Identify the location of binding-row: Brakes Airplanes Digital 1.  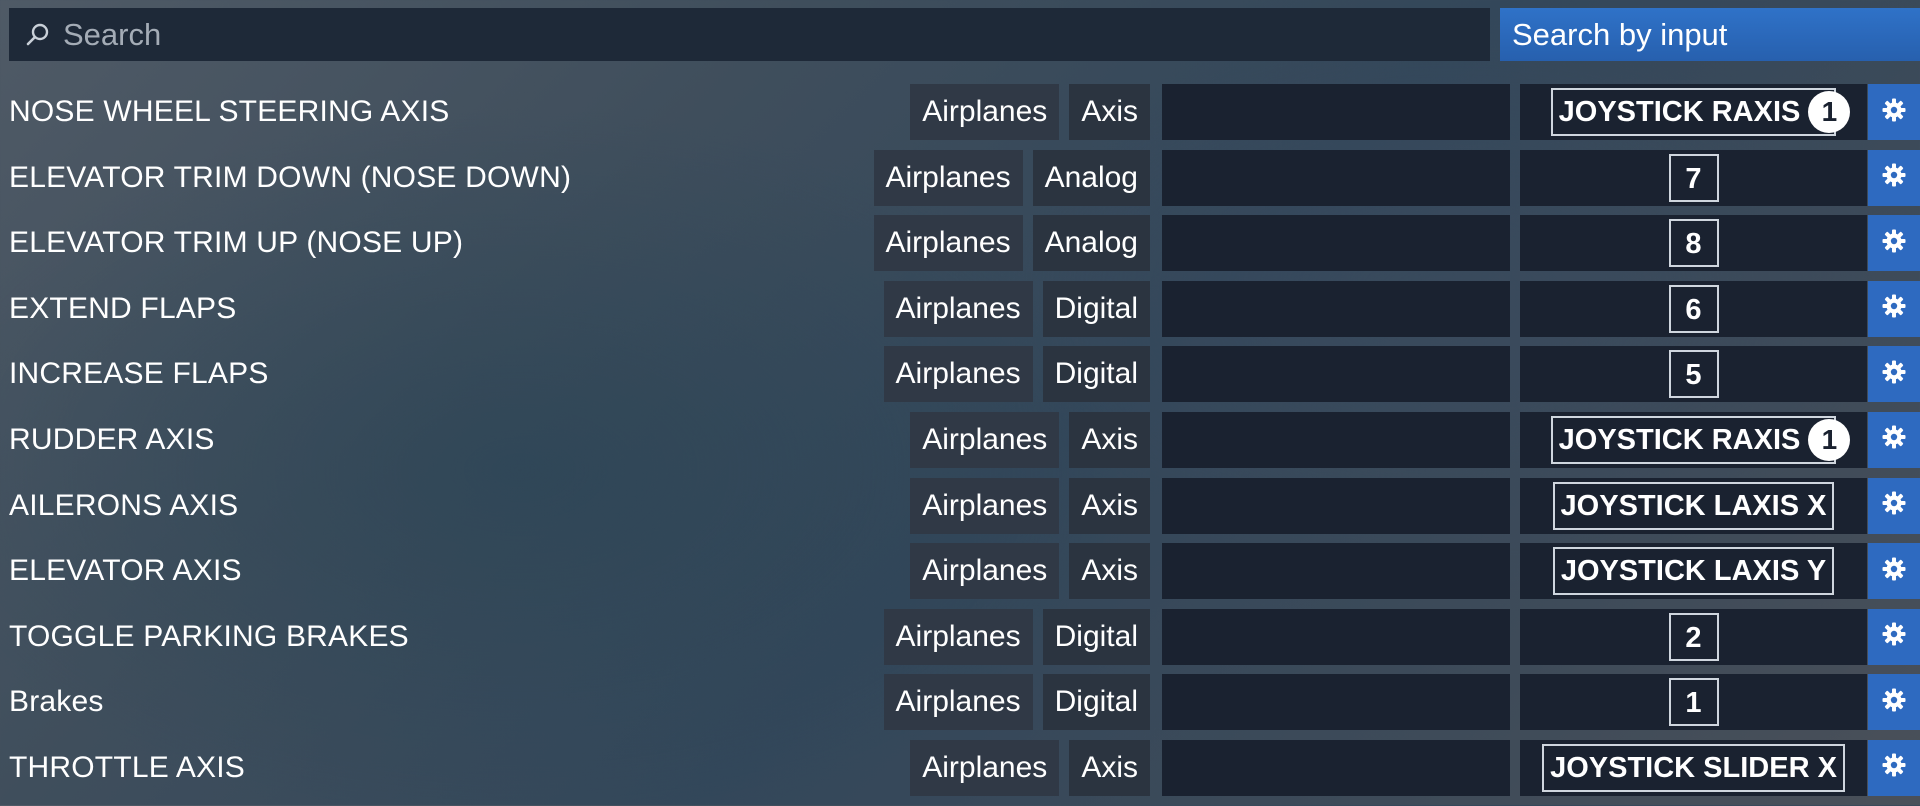
(960, 707).